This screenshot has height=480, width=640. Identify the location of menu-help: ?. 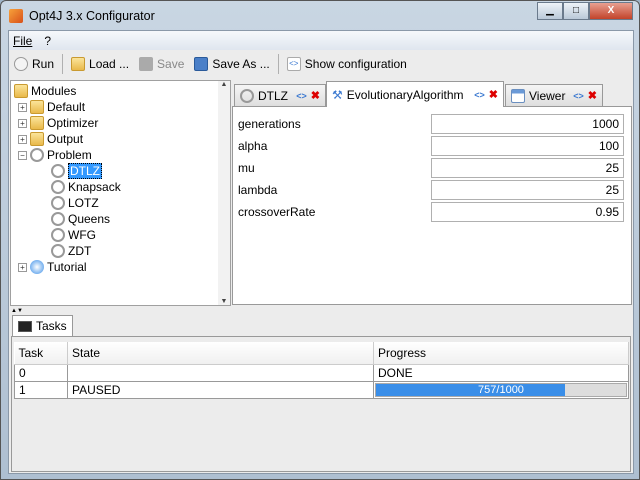
(47, 41).